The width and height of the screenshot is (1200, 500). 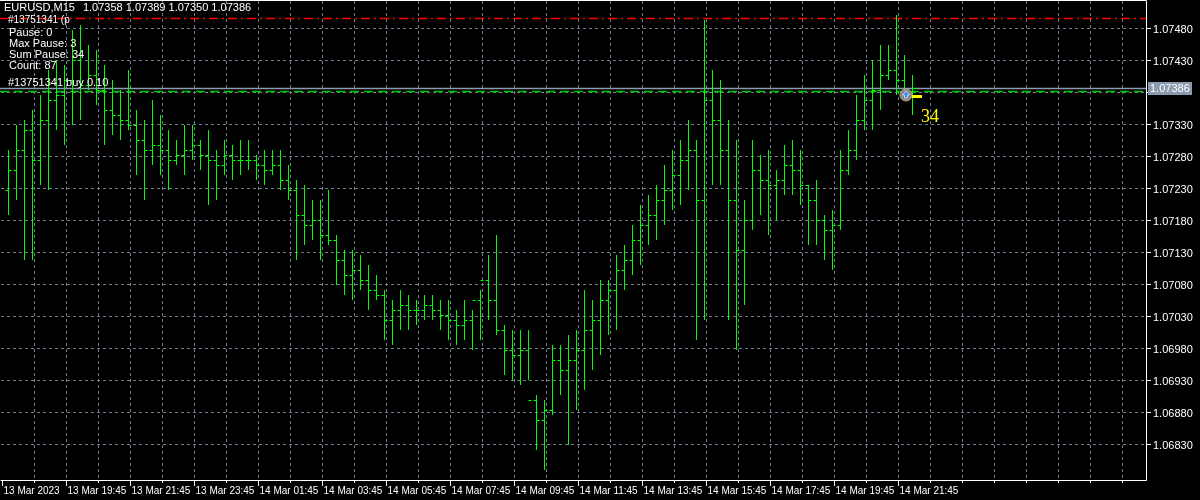 I want to click on price-readout: 1.07358 1.07389 1.07350 1.07386, so click(x=167, y=7).